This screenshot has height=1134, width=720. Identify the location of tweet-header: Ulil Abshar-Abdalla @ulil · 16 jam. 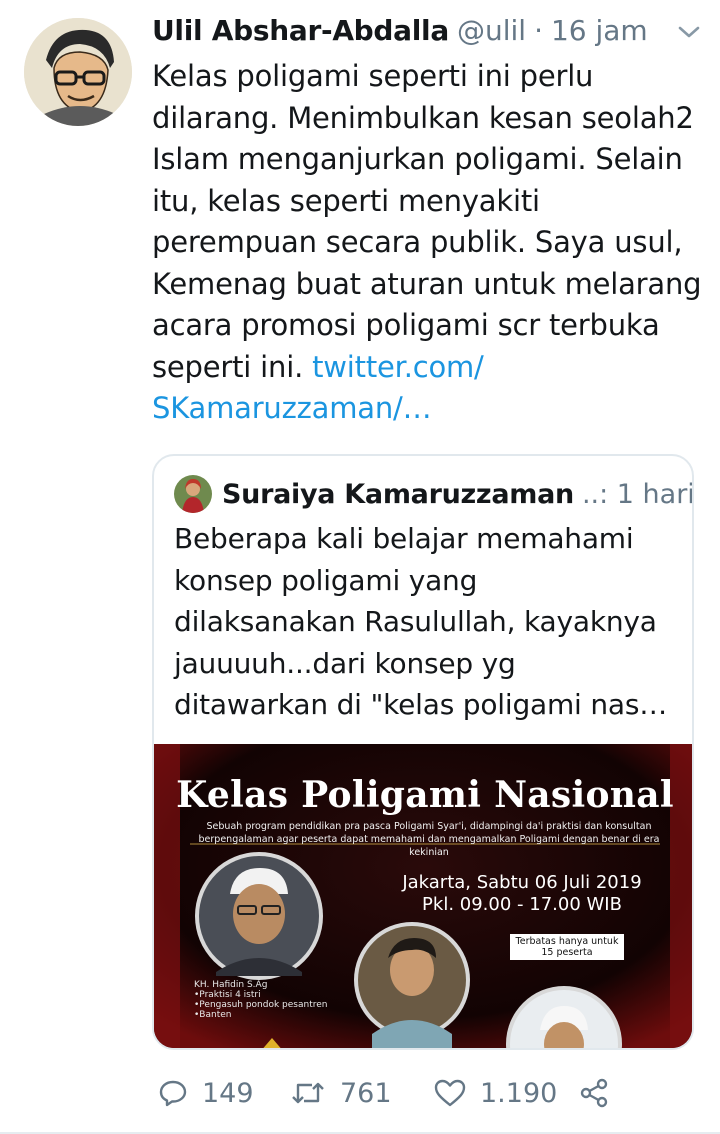
(428, 30).